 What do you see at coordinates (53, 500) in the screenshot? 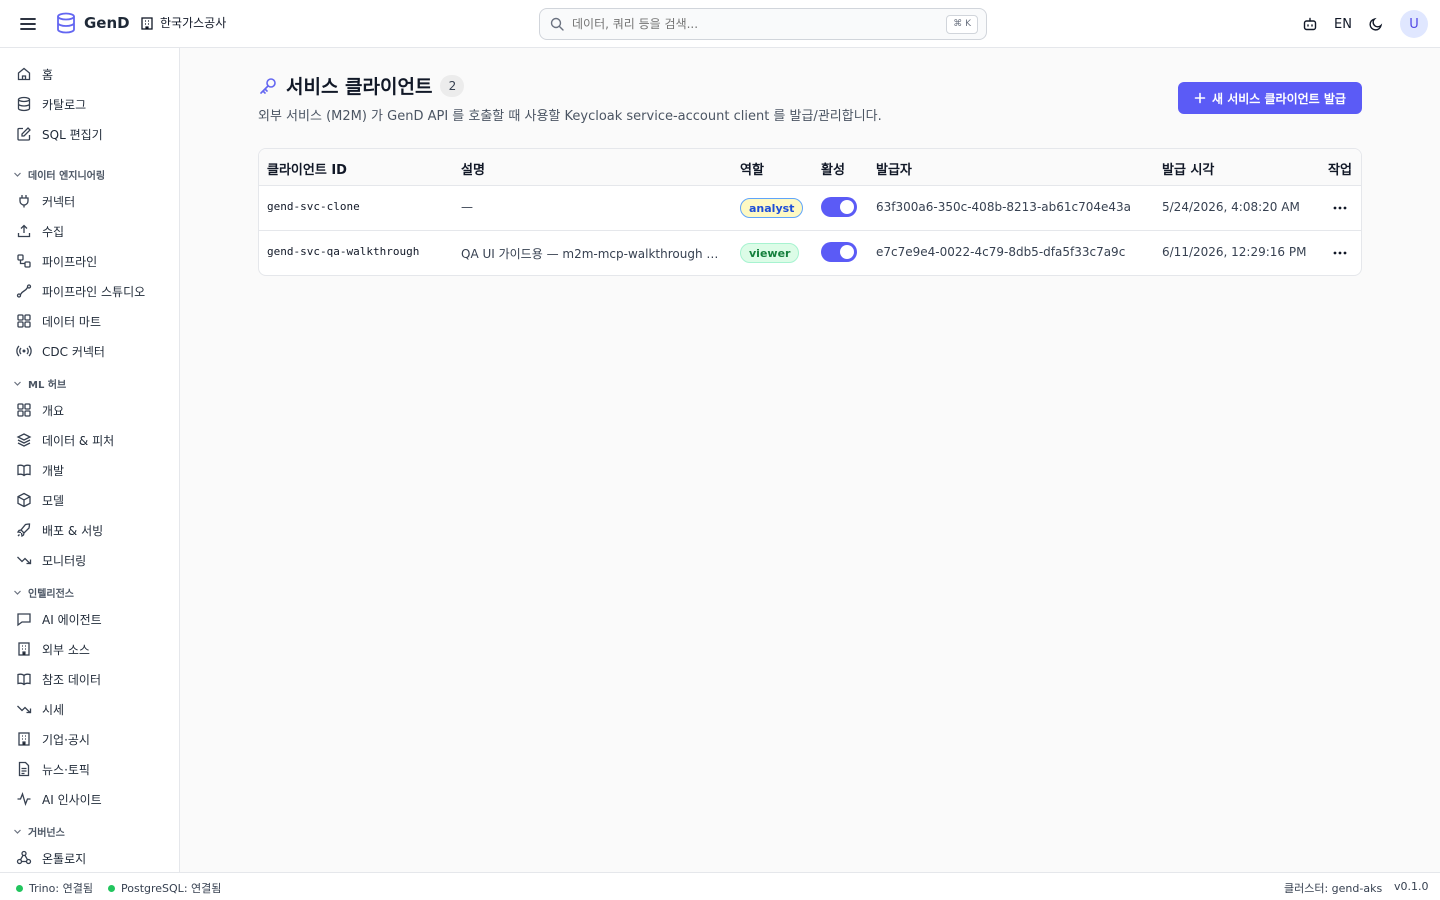
I see `sidebar-item-label: 모델` at bounding box center [53, 500].